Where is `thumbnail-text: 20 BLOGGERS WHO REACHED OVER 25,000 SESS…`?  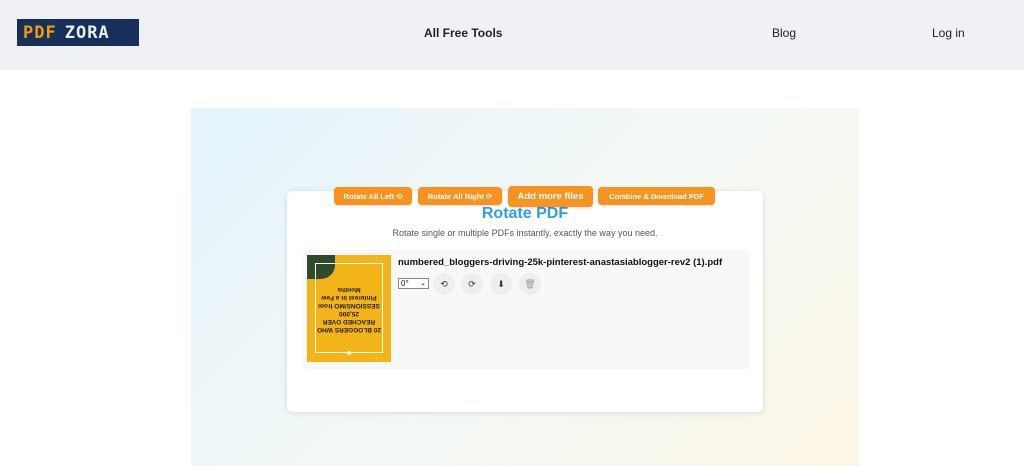 thumbnail-text: 20 BLOGGERS WHO REACHED OVER 25,000 SESS… is located at coordinates (349, 309).